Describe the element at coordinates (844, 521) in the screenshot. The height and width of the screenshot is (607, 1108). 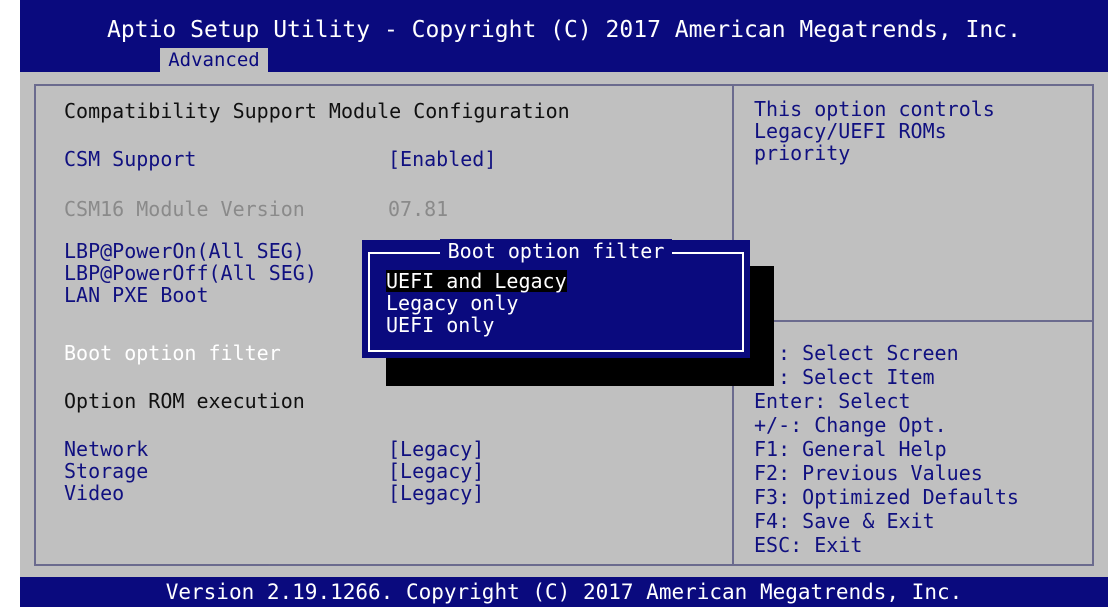
I see `key-f4: F4: Save & Exit` at that location.